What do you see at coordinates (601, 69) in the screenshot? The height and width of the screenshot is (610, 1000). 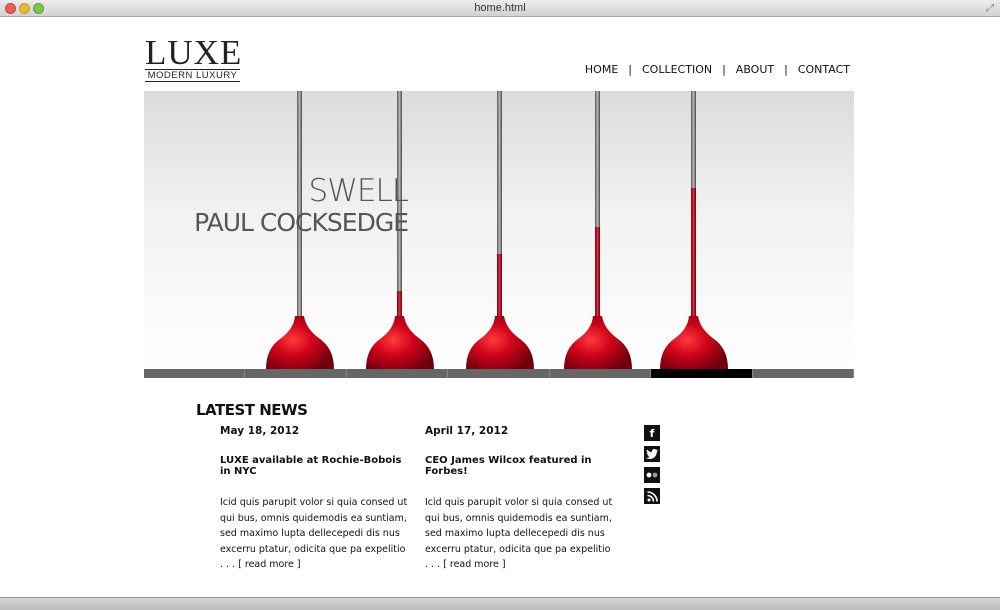 I see `nav-home: HOME` at bounding box center [601, 69].